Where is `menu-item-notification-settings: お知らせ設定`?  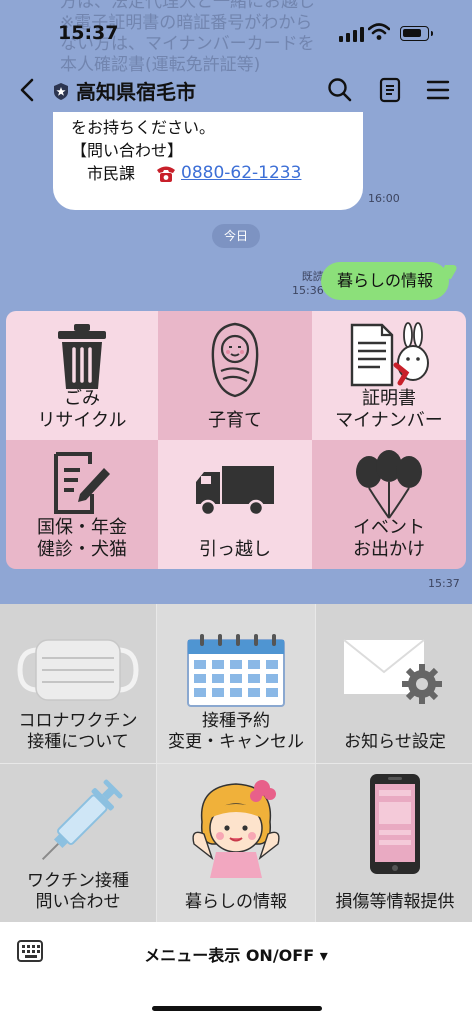
menu-item-notification-settings: お知らせ設定 is located at coordinates (394, 683).